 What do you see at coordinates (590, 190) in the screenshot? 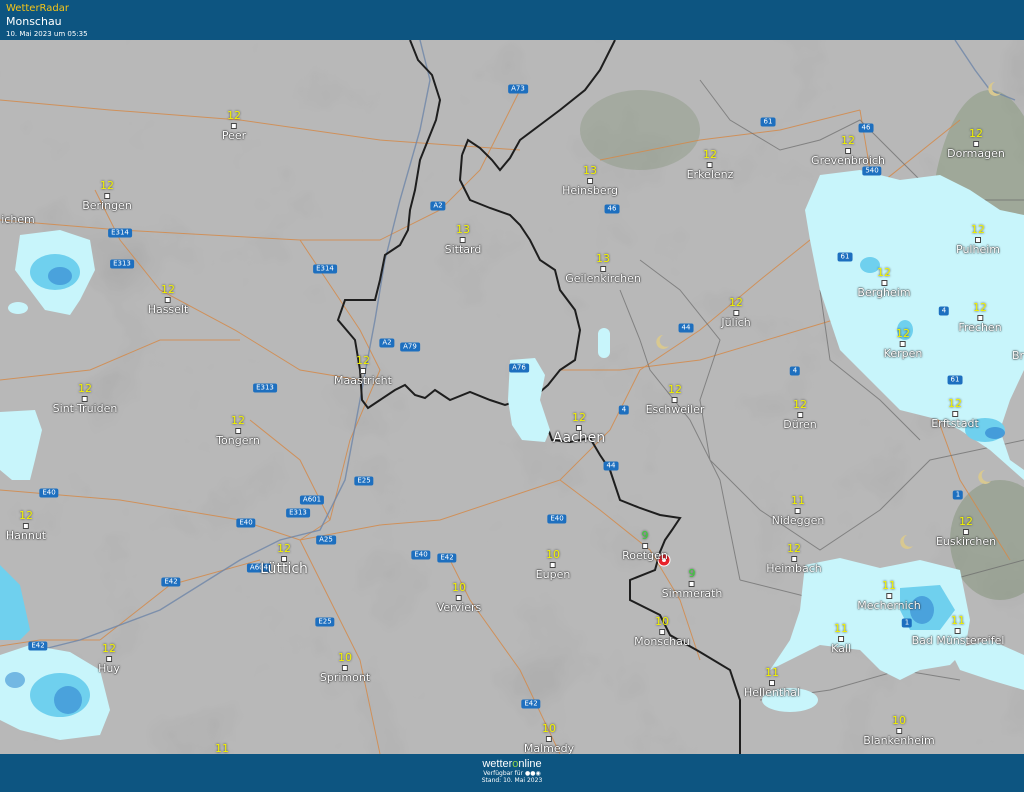
I see `city-name: Heinsberg` at bounding box center [590, 190].